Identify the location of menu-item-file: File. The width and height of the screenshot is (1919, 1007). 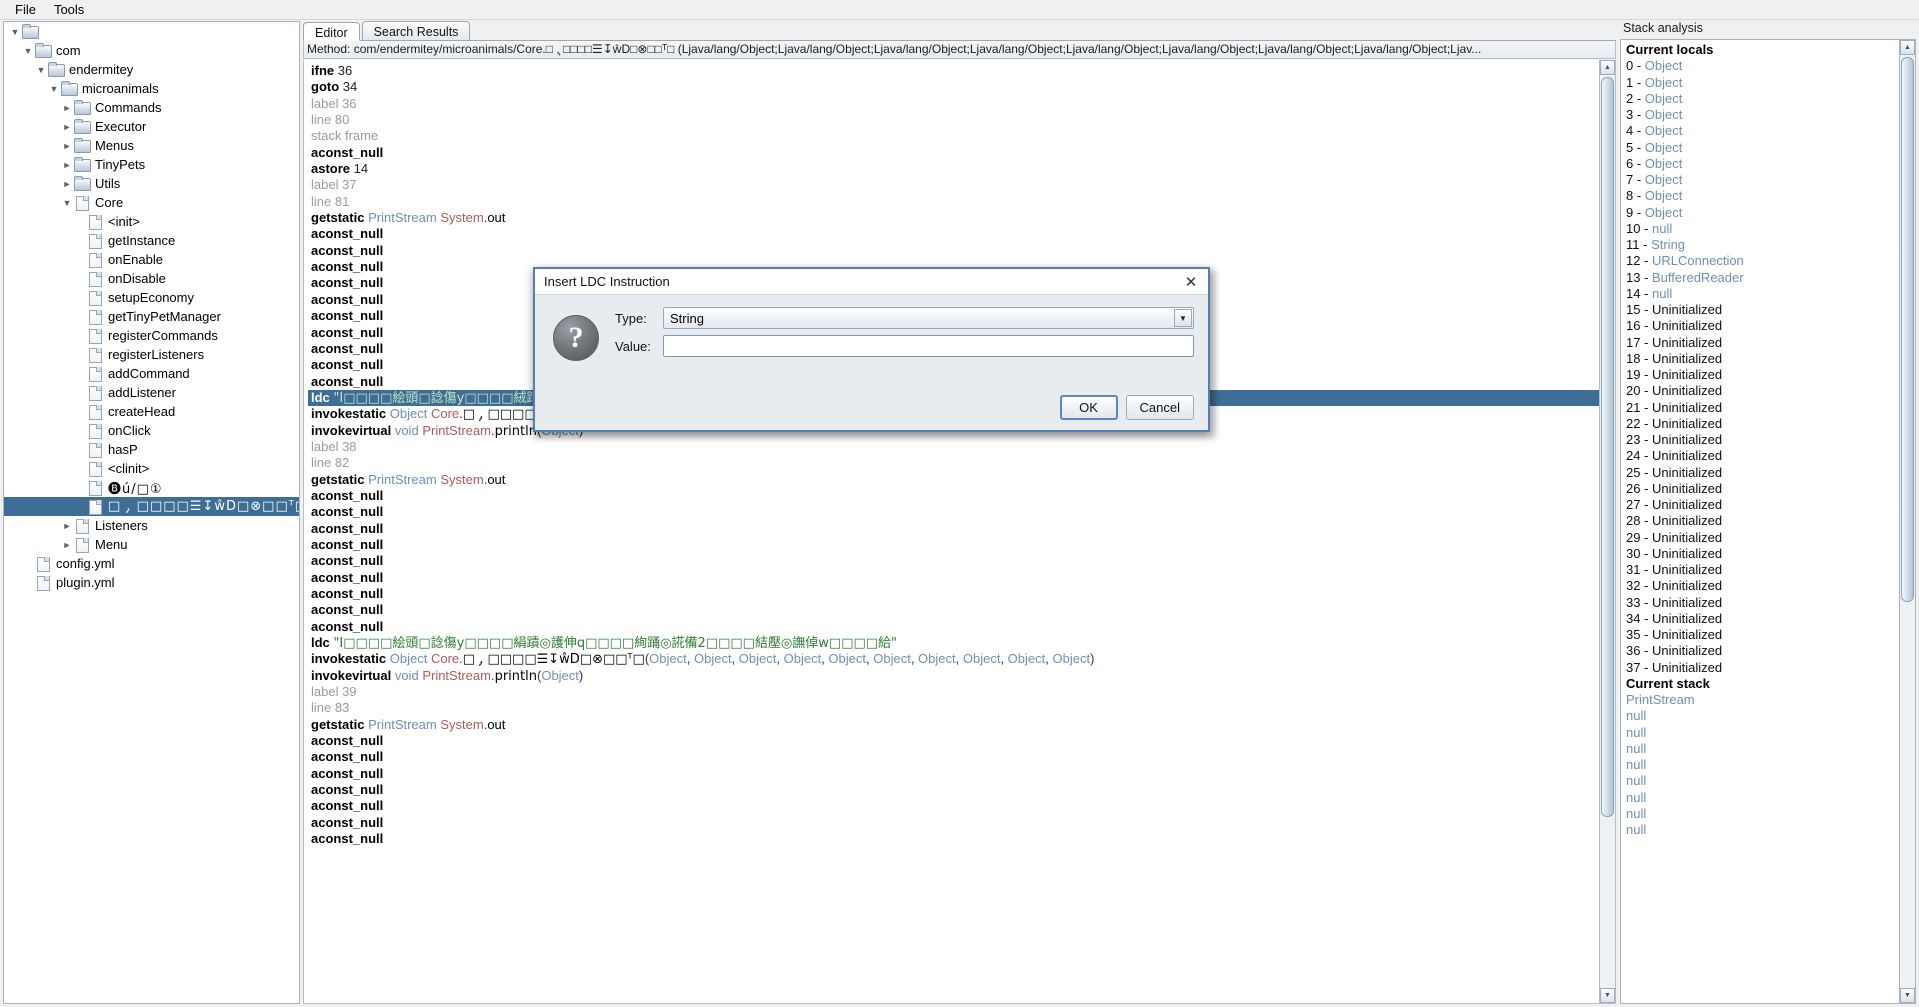
(25, 10).